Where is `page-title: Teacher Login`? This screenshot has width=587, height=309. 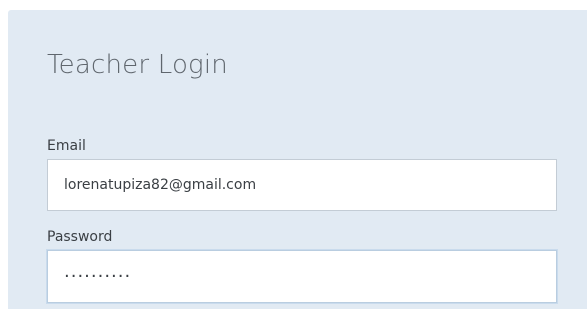
page-title: Teacher Login is located at coordinates (137, 65).